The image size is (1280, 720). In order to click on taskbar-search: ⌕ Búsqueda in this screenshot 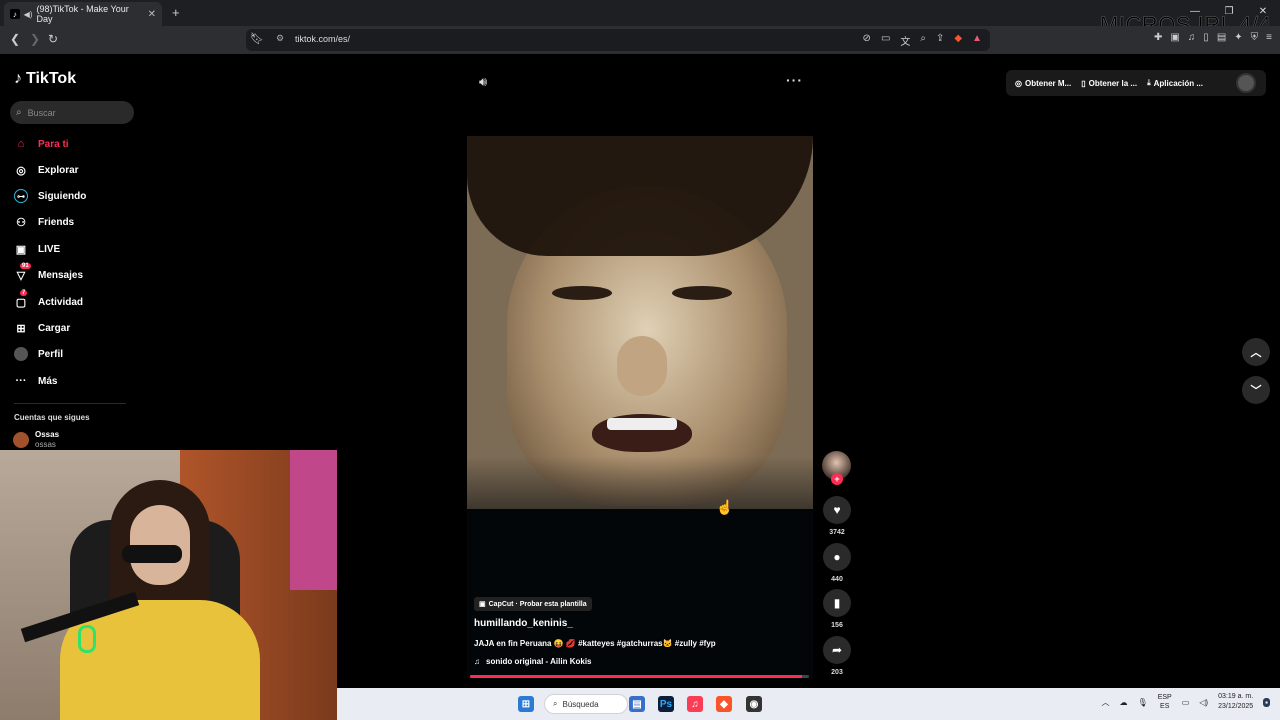, I will do `click(586, 704)`.